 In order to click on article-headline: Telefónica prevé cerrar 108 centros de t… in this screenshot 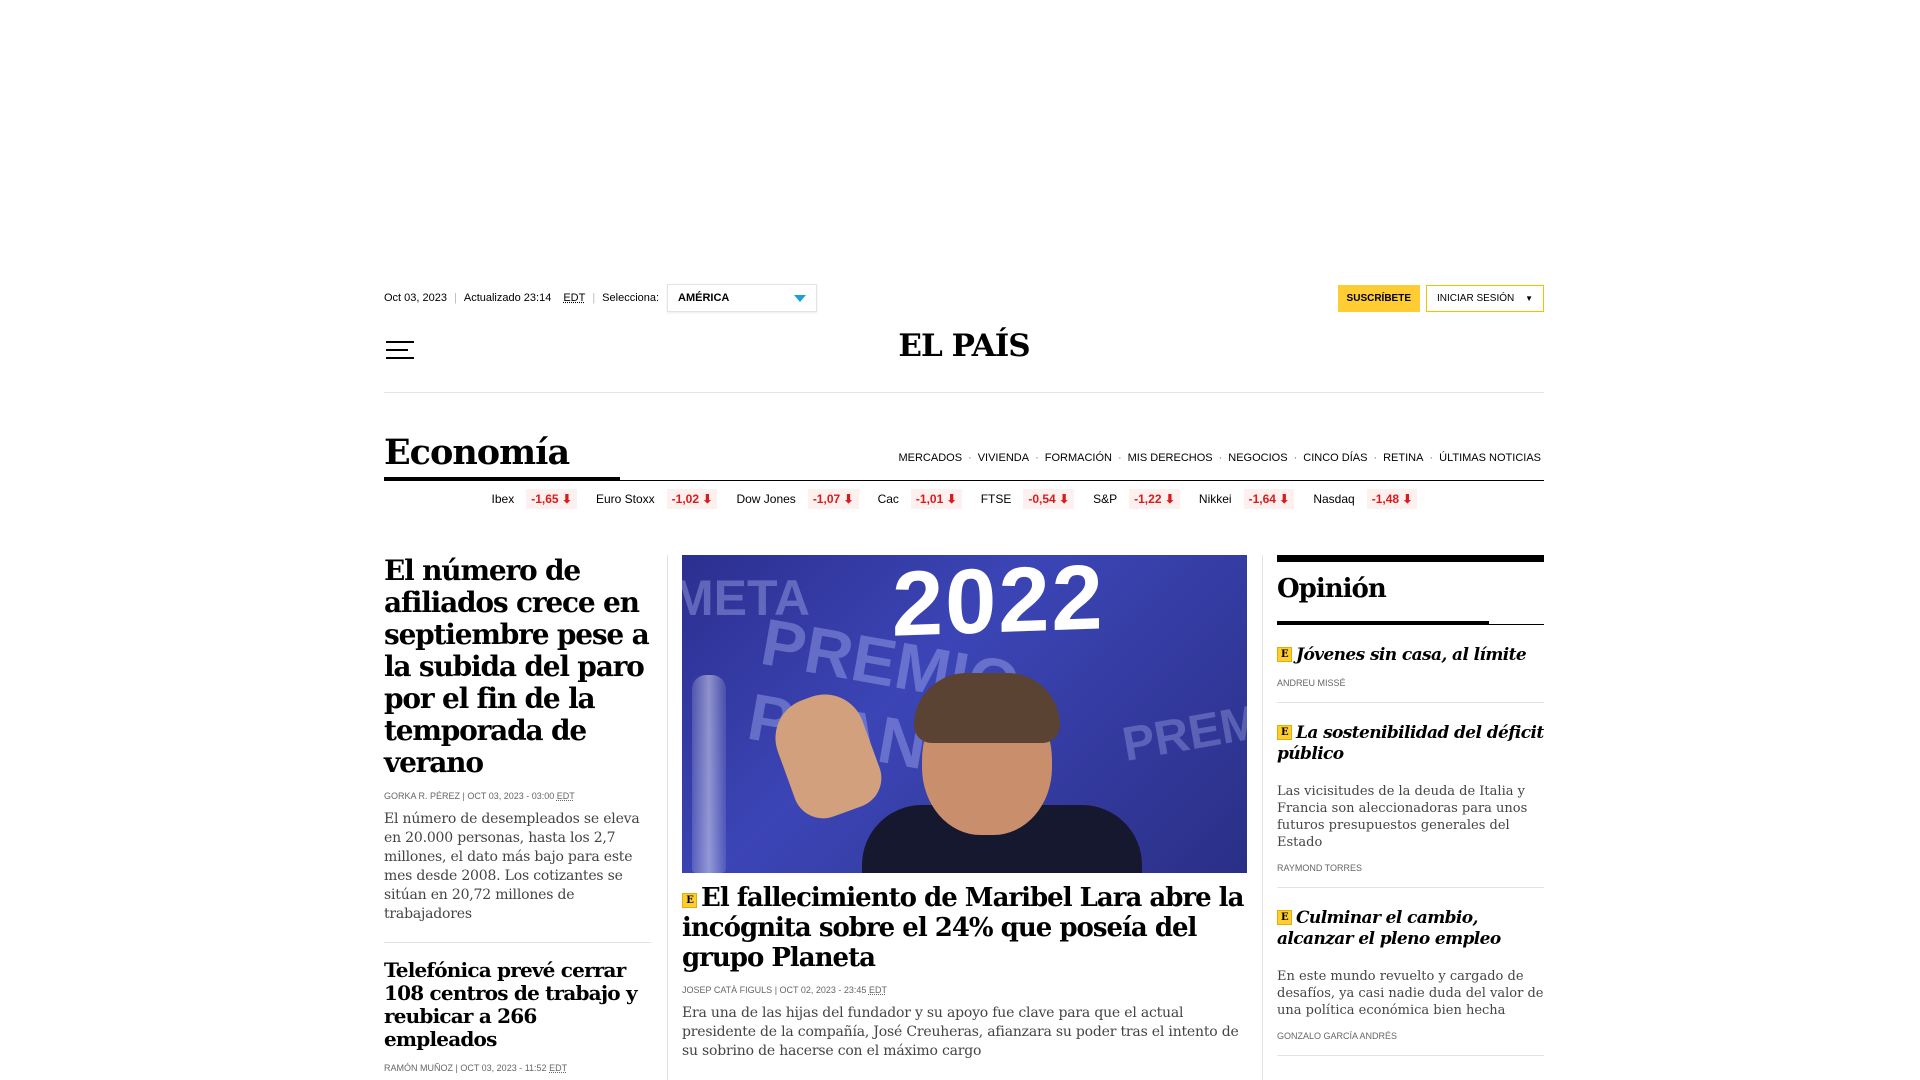, I will do `click(517, 1005)`.